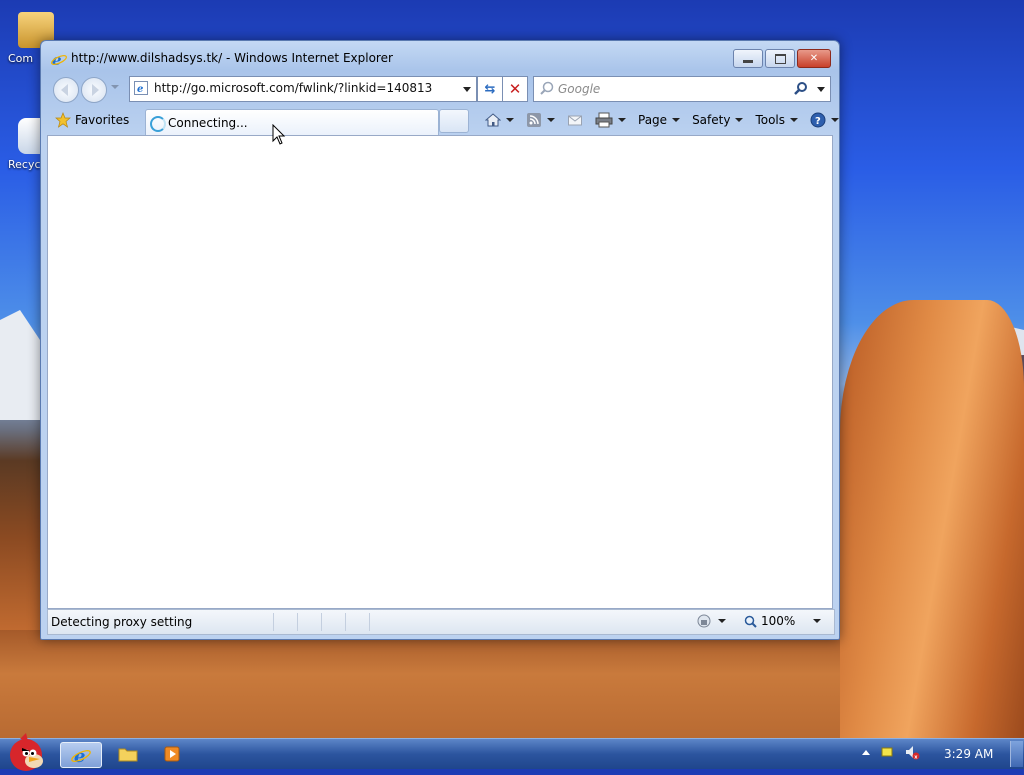 The image size is (1024, 775). Describe the element at coordinates (622, 120) in the screenshot. I see `print-dropdown-icon` at that location.